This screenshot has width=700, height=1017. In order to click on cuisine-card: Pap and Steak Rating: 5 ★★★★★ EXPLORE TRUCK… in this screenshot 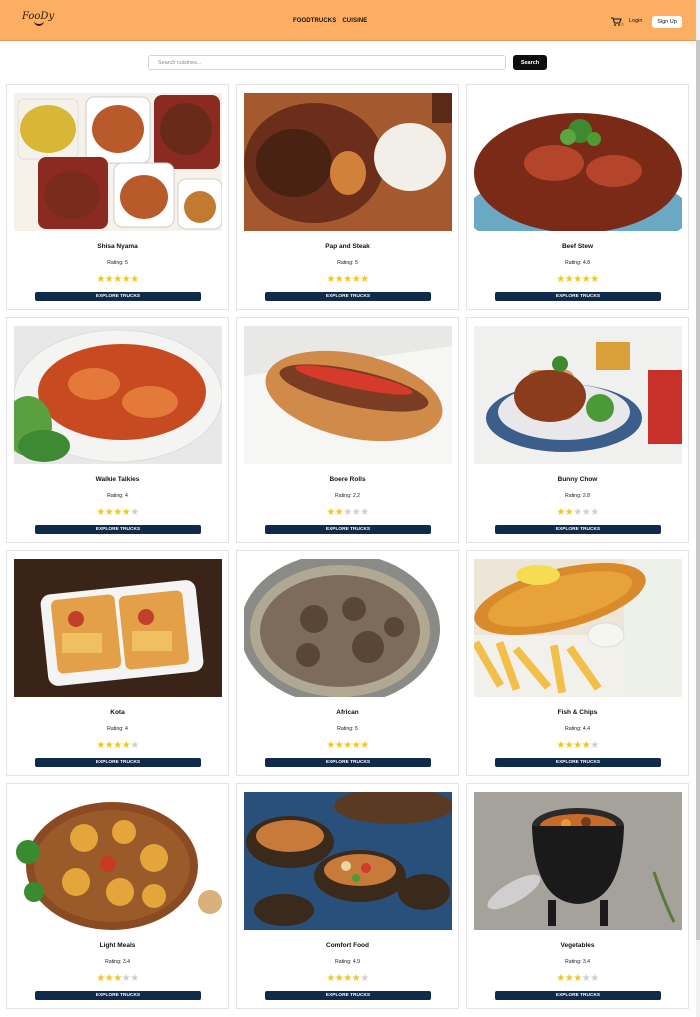, I will do `click(347, 197)`.